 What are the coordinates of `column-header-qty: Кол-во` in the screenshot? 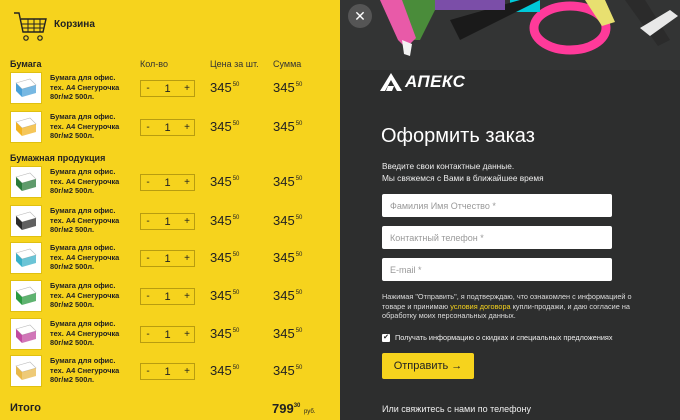 It's located at (154, 64).